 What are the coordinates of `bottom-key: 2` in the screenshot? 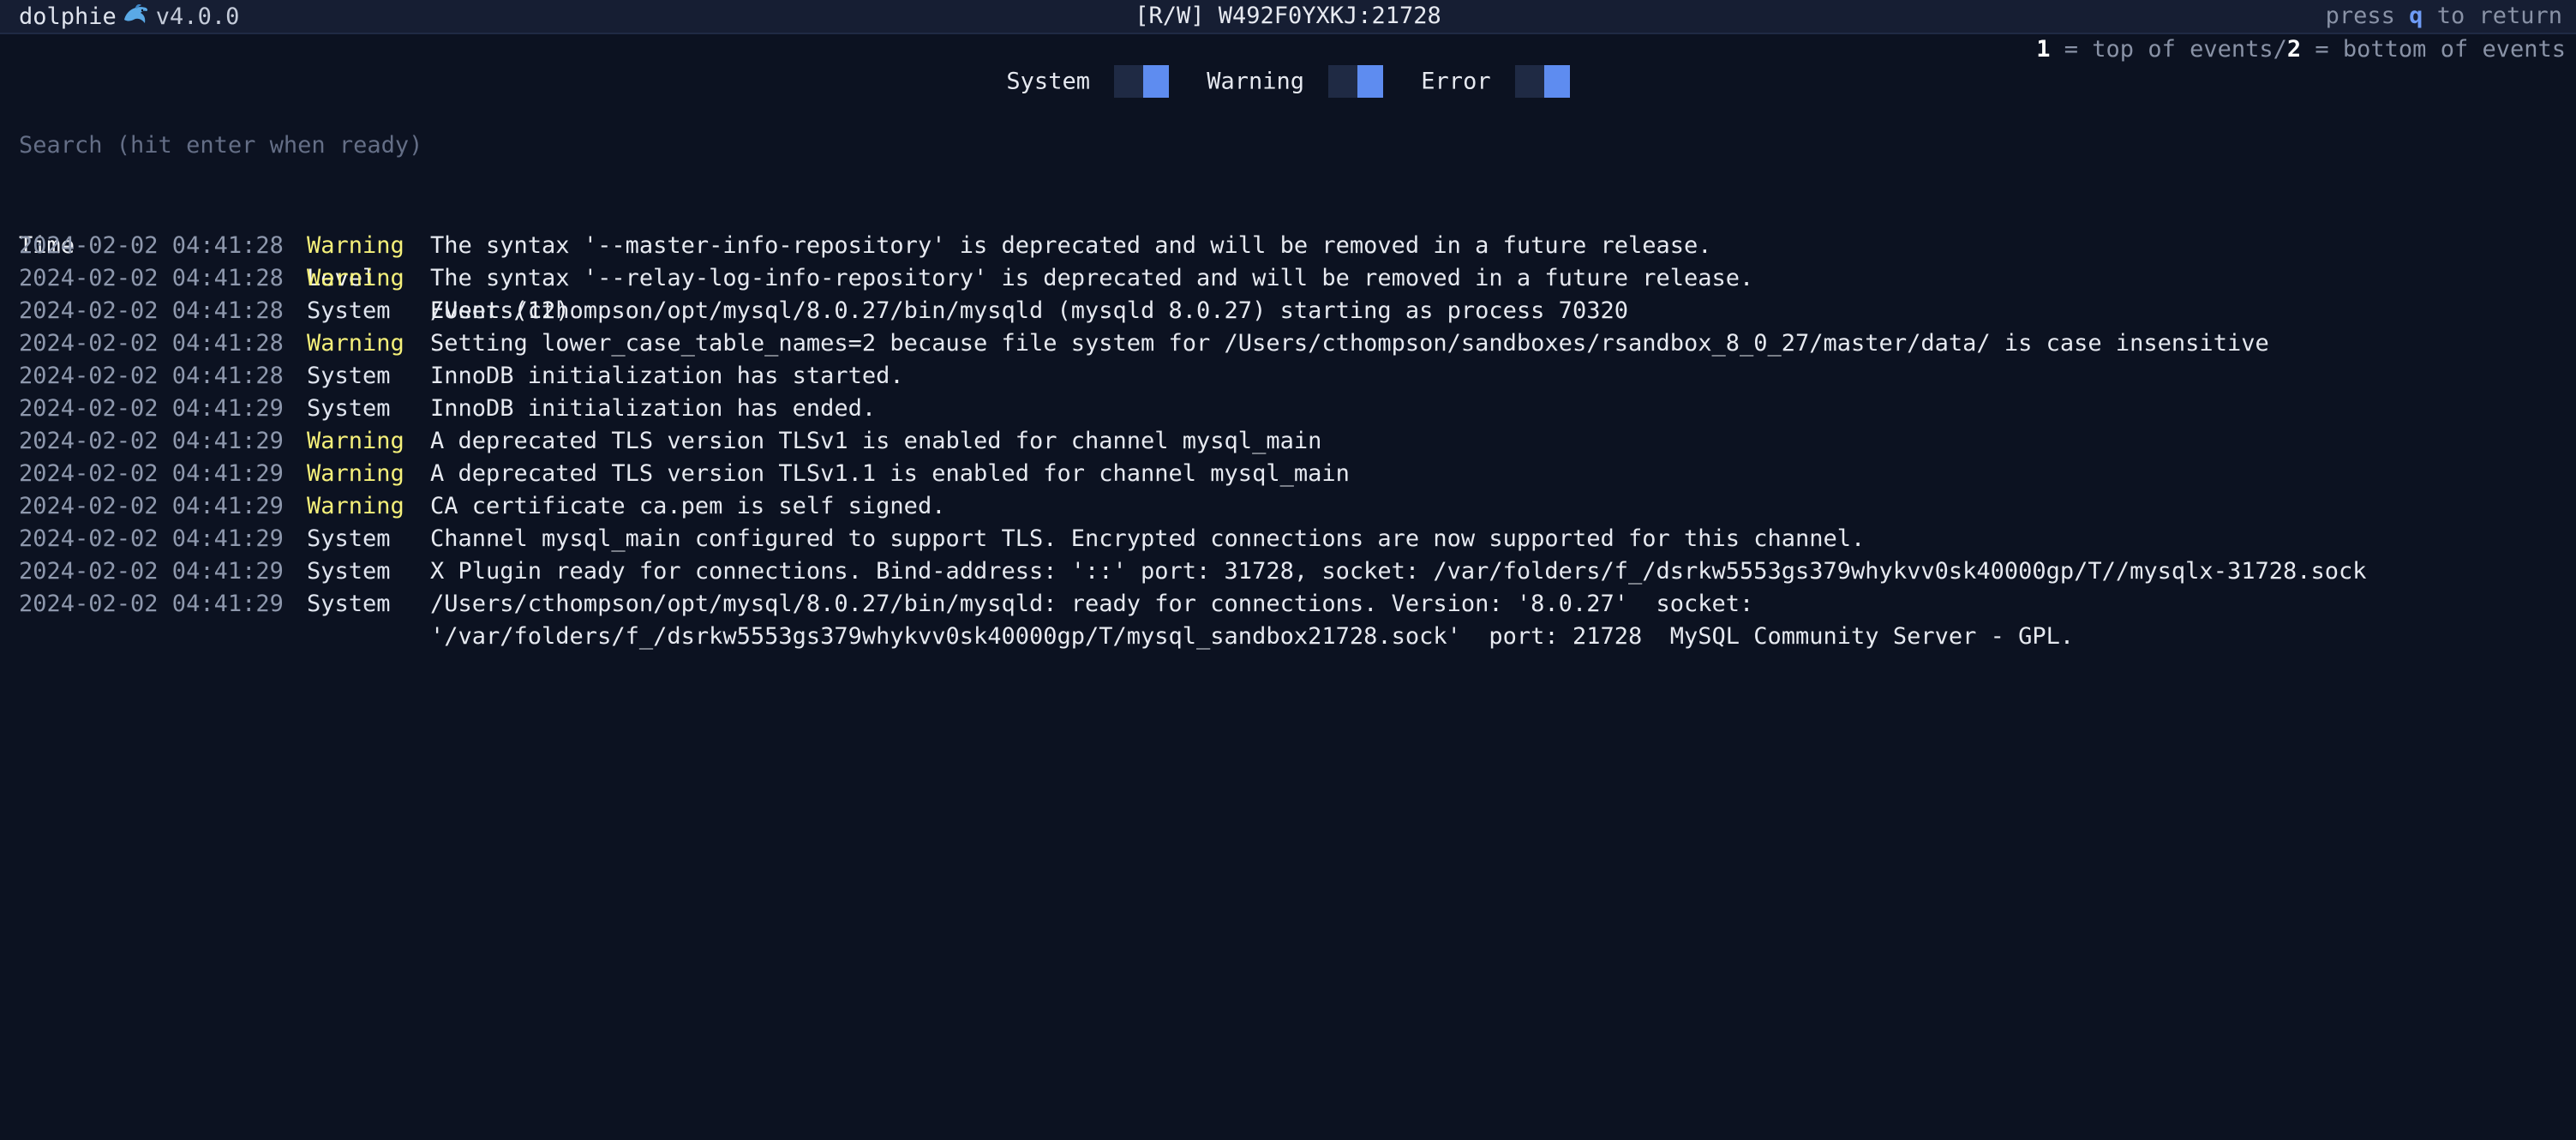 It's located at (2294, 49).